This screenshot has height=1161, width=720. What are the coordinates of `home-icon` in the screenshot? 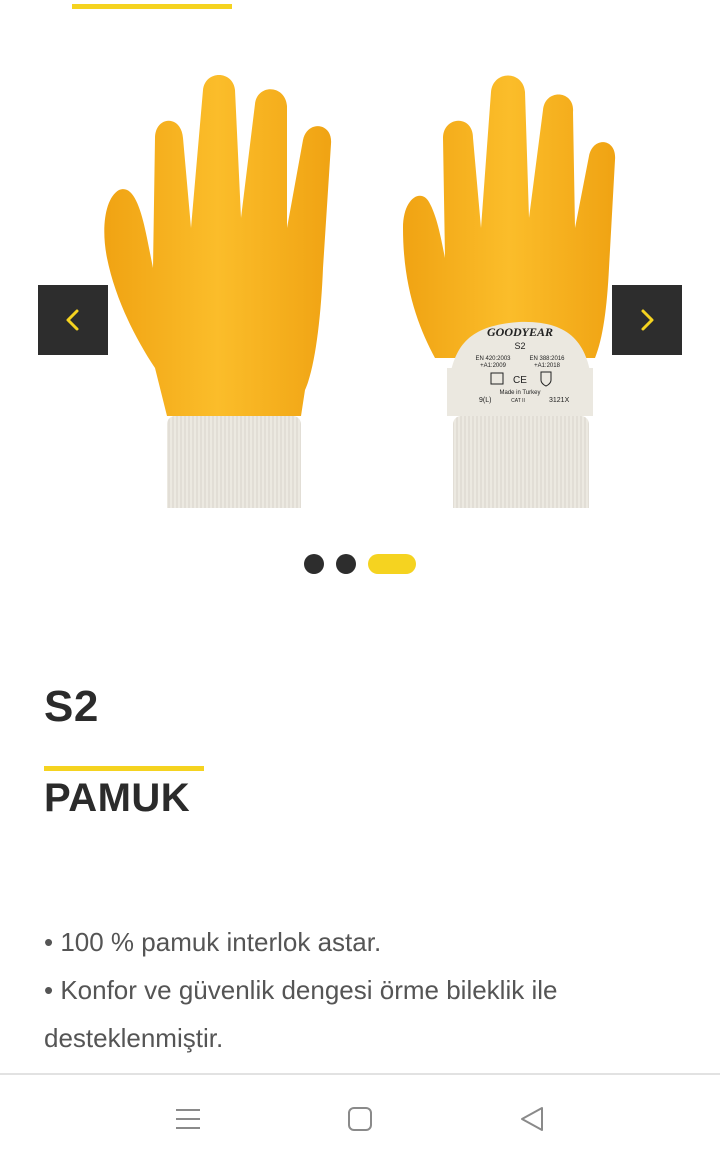 It's located at (360, 1119).